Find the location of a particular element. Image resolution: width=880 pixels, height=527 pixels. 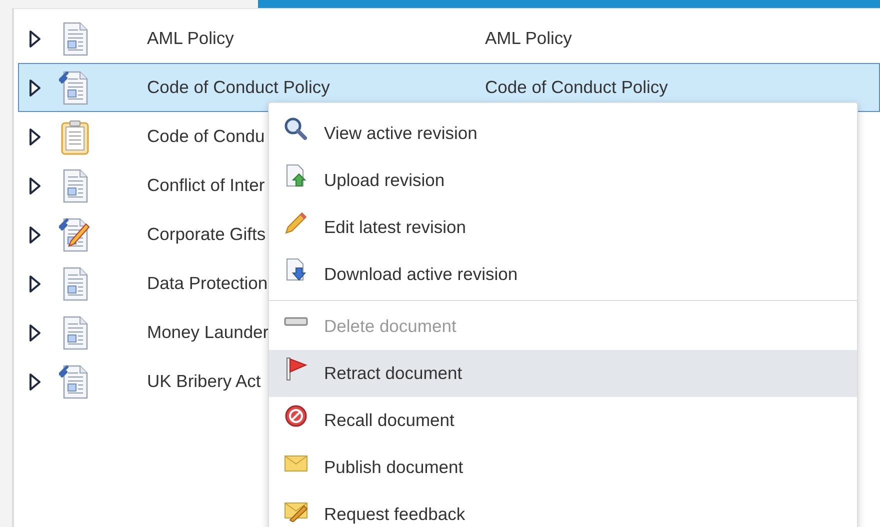

document-title: AML Policy is located at coordinates (528, 38).